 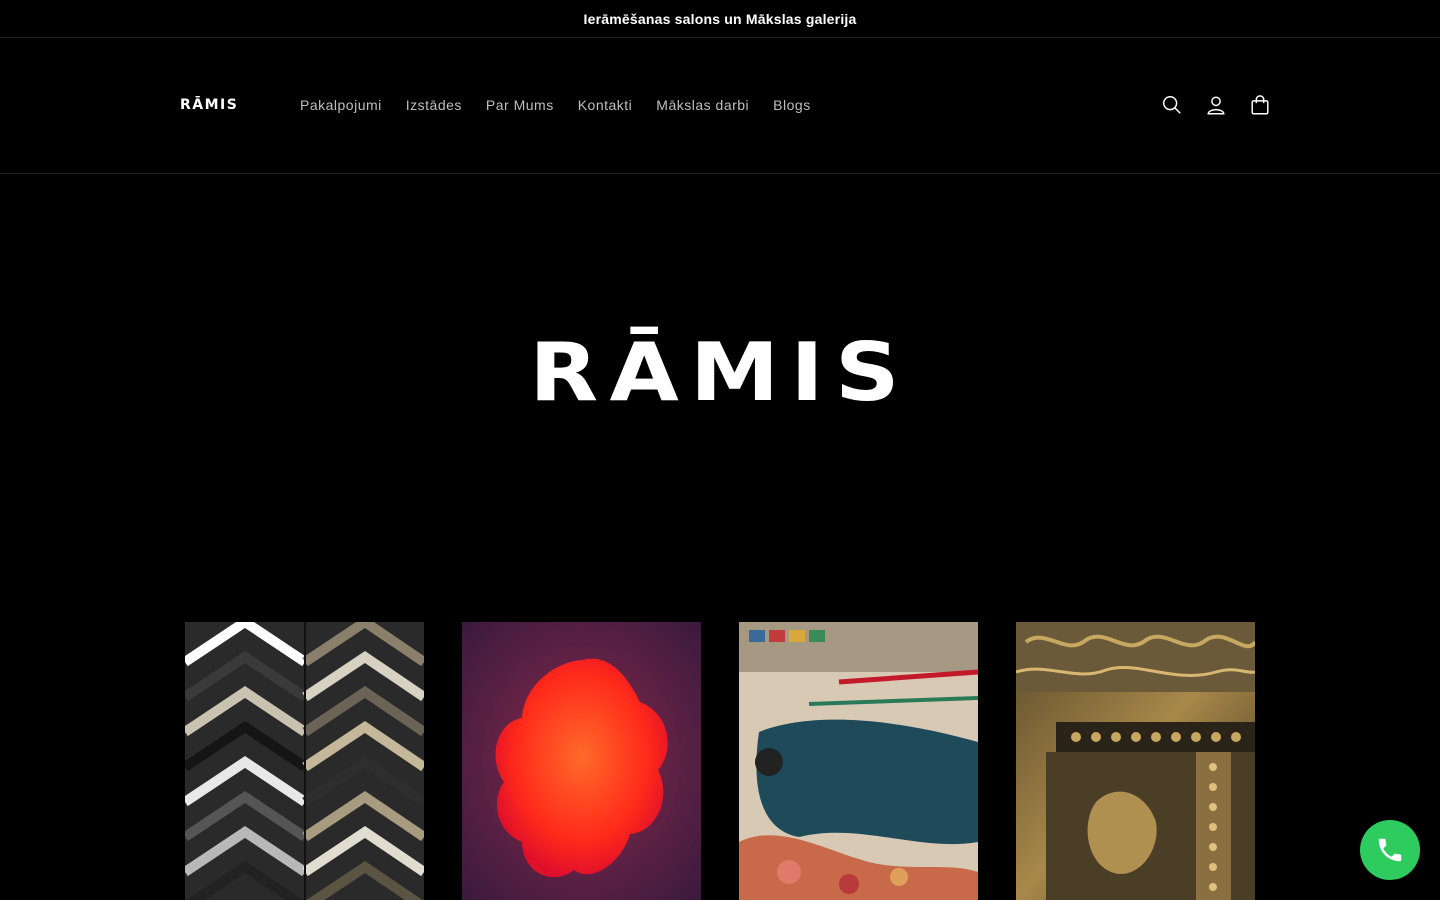 I want to click on phone-button, so click(x=1390, y=850).